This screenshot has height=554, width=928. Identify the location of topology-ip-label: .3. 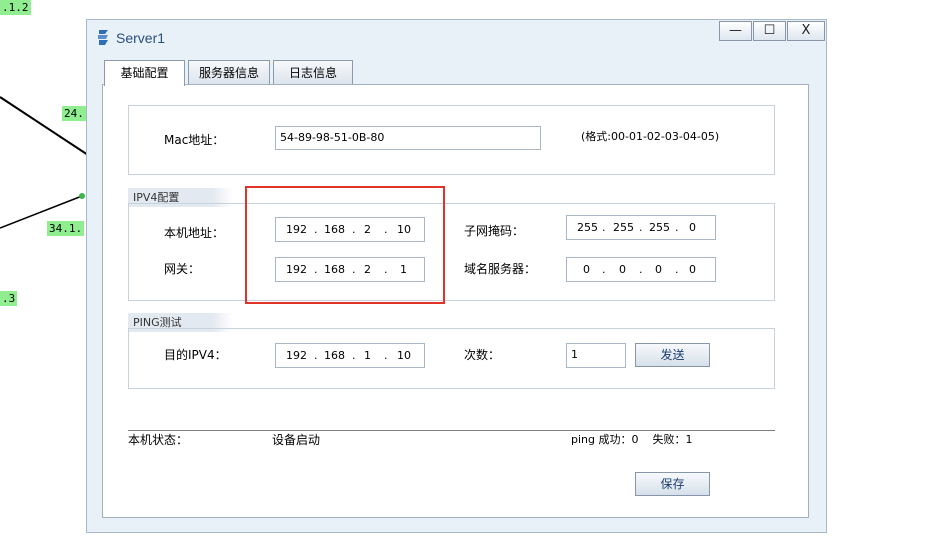
(9, 298).